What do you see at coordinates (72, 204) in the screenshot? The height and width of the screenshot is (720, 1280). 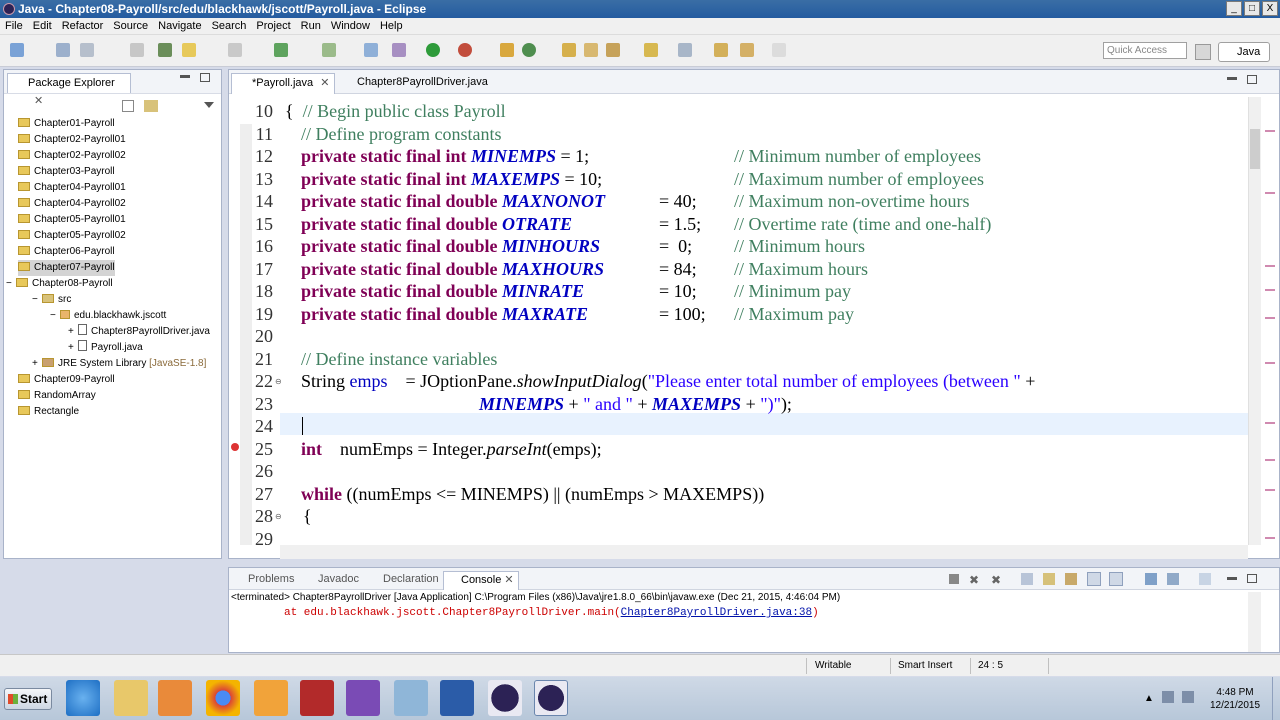 I see `project-chapter04-02: Chapter04-Payroll02` at bounding box center [72, 204].